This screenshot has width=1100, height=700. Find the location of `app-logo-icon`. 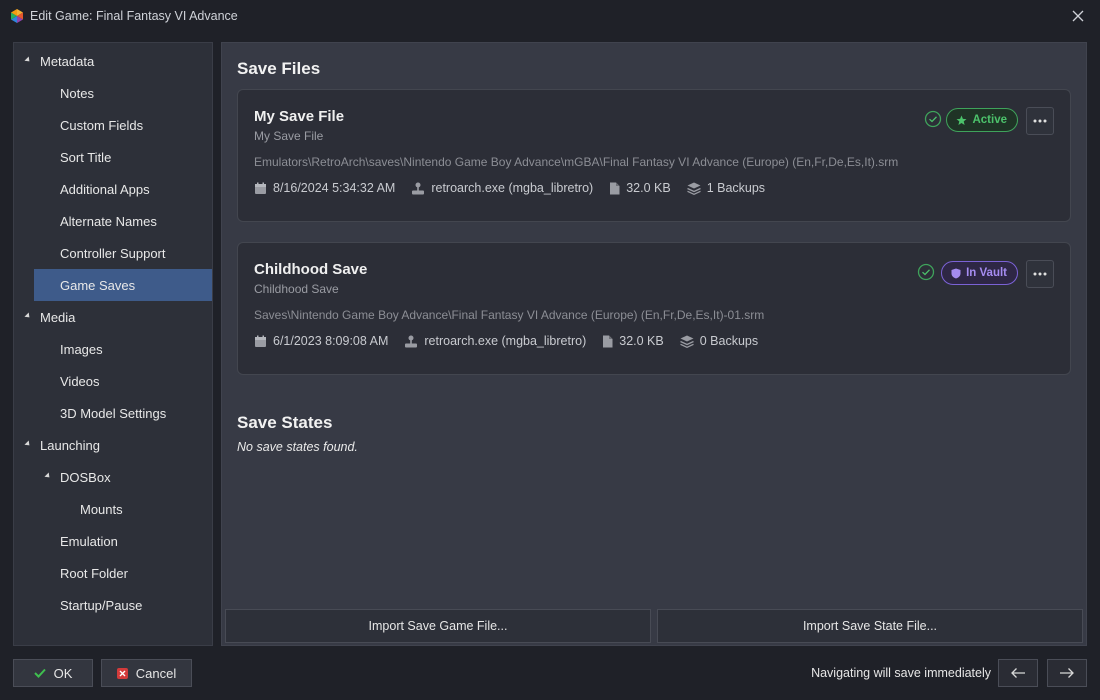

app-logo-icon is located at coordinates (17, 16).